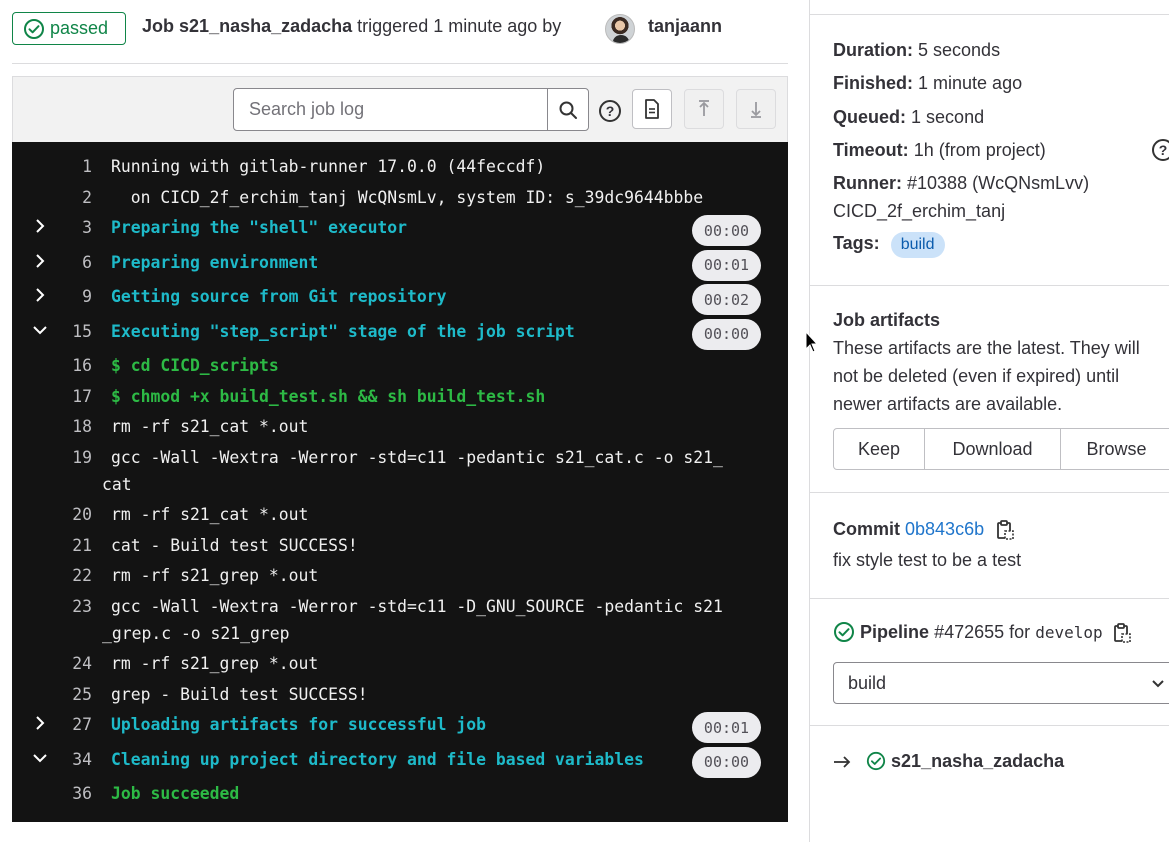  What do you see at coordinates (77, 166) in the screenshot?
I see `log-line-number: 1` at bounding box center [77, 166].